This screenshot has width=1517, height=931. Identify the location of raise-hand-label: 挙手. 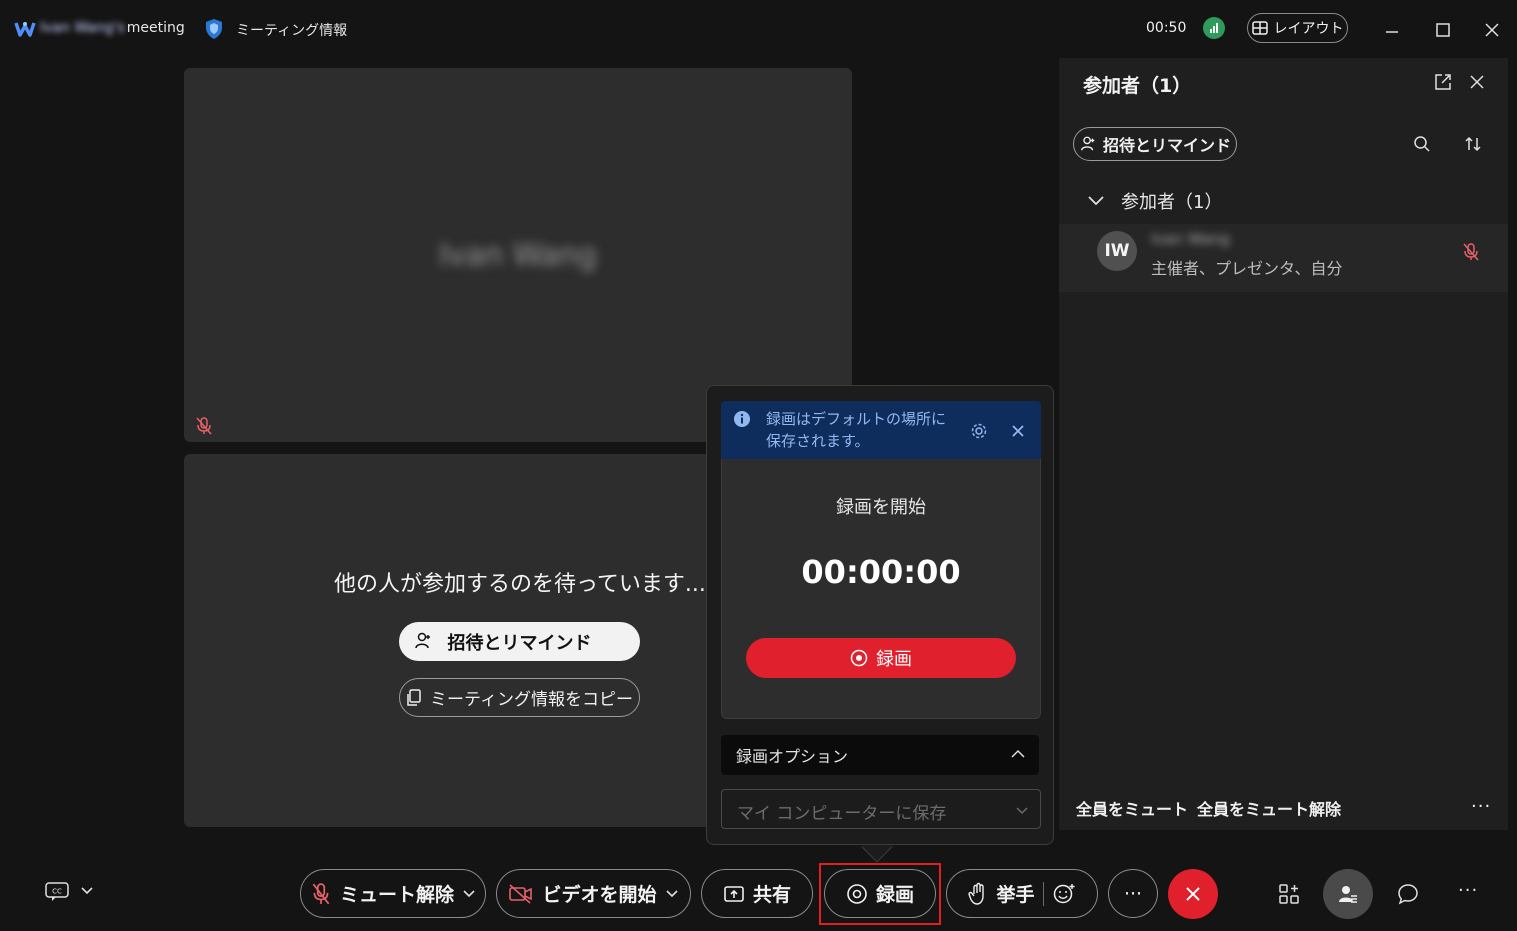
(1015, 895).